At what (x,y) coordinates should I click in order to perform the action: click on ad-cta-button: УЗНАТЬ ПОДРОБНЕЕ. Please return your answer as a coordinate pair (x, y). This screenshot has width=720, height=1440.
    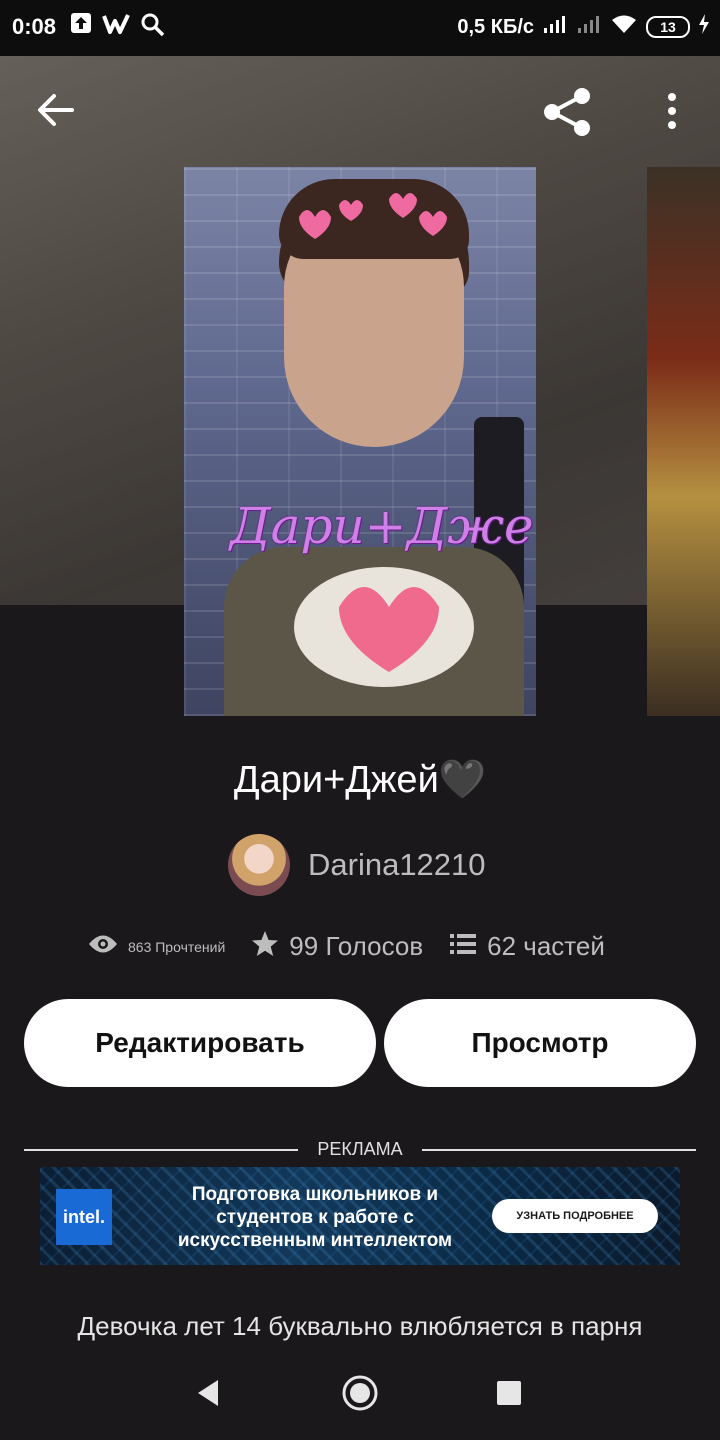
    Looking at the image, I should click on (575, 1216).